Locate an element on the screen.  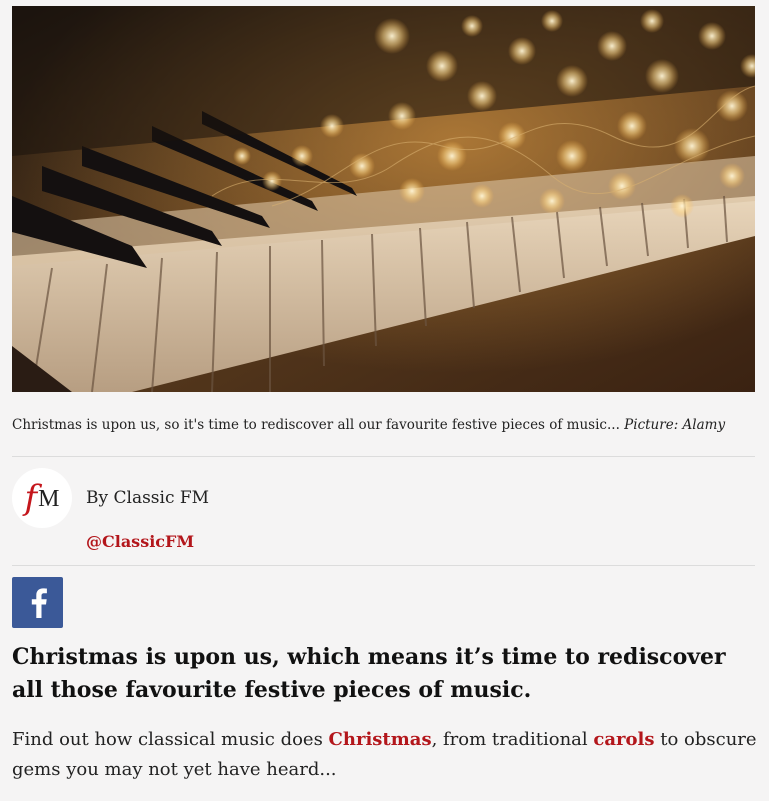
facebook-share-button is located at coordinates (37, 602).